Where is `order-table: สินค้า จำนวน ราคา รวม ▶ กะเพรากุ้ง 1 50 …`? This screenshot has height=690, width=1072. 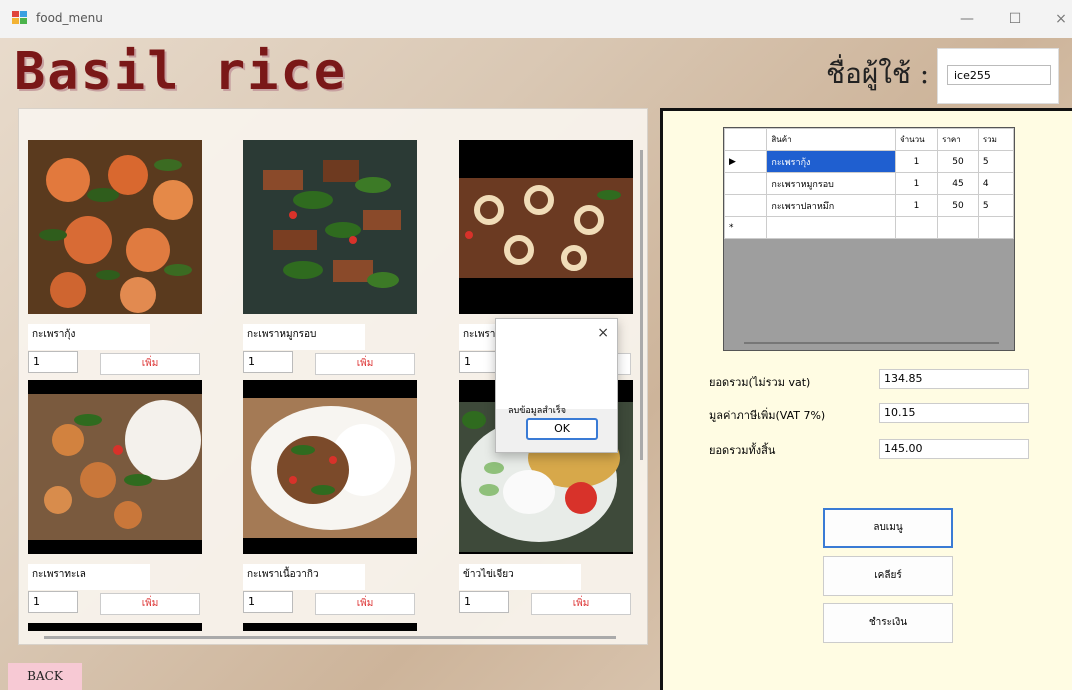
order-table: สินค้า จำนวน ราคา รวม ▶ กะเพรากุ้ง 1 50 … is located at coordinates (869, 183).